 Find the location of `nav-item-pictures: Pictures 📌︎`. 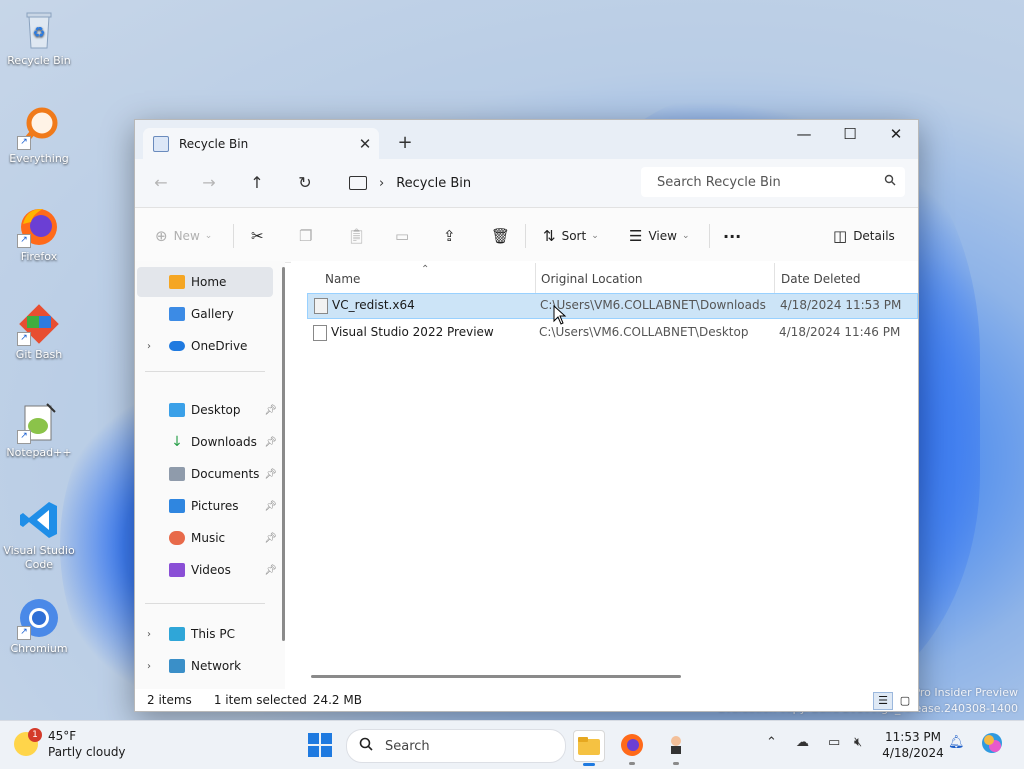

nav-item-pictures: Pictures 📌︎ is located at coordinates (207, 506).